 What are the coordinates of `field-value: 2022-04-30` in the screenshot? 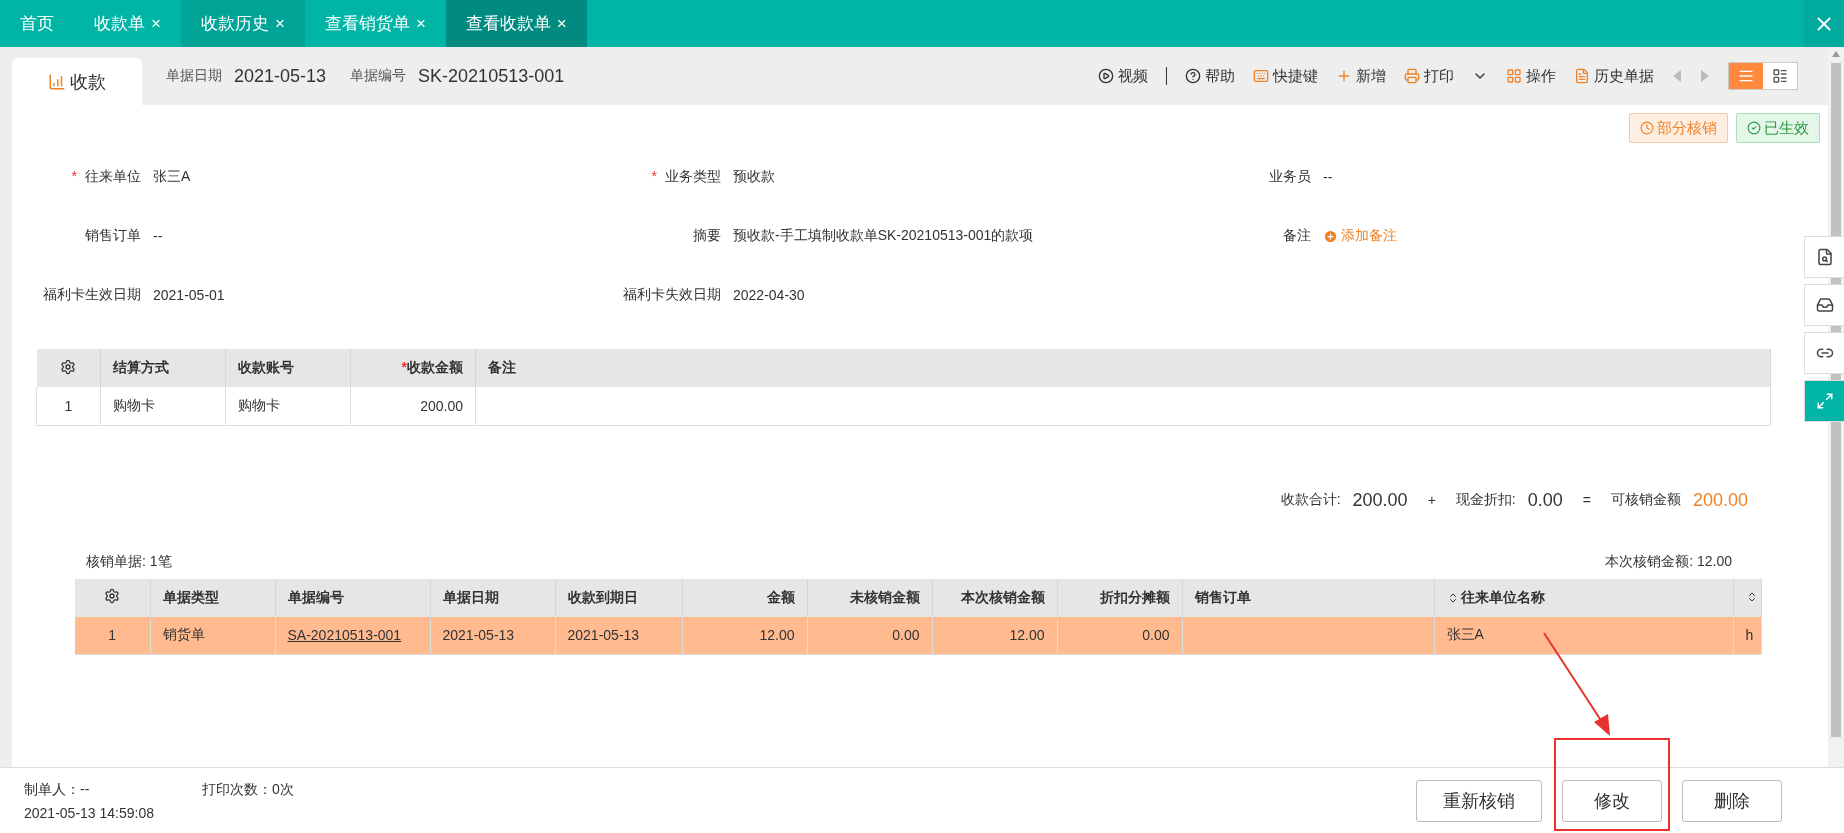 It's located at (769, 295).